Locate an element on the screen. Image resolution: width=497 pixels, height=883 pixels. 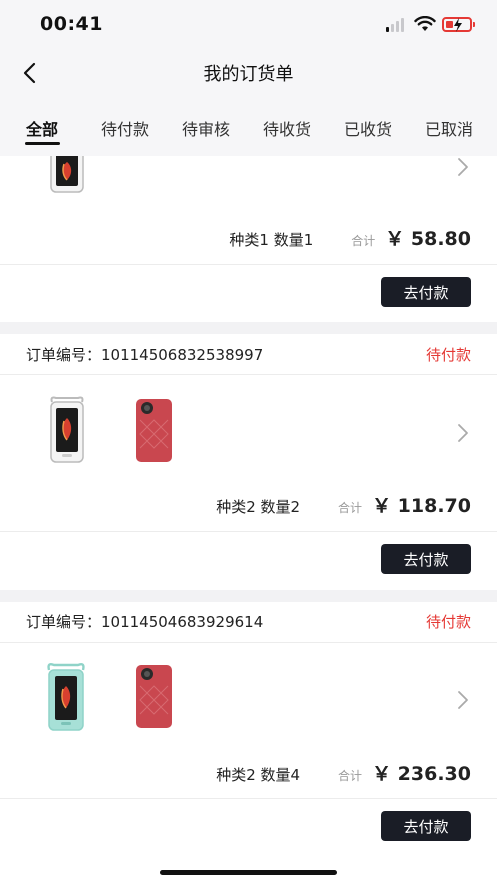
order-number: 订单编号：10114506832538997 is located at coordinates (145, 355).